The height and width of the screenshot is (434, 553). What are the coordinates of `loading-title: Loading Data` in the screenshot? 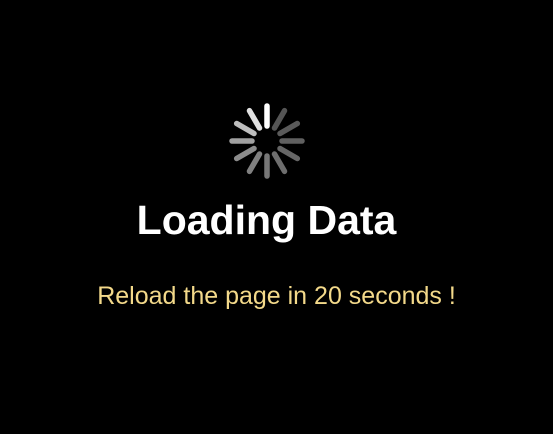 It's located at (266, 220).